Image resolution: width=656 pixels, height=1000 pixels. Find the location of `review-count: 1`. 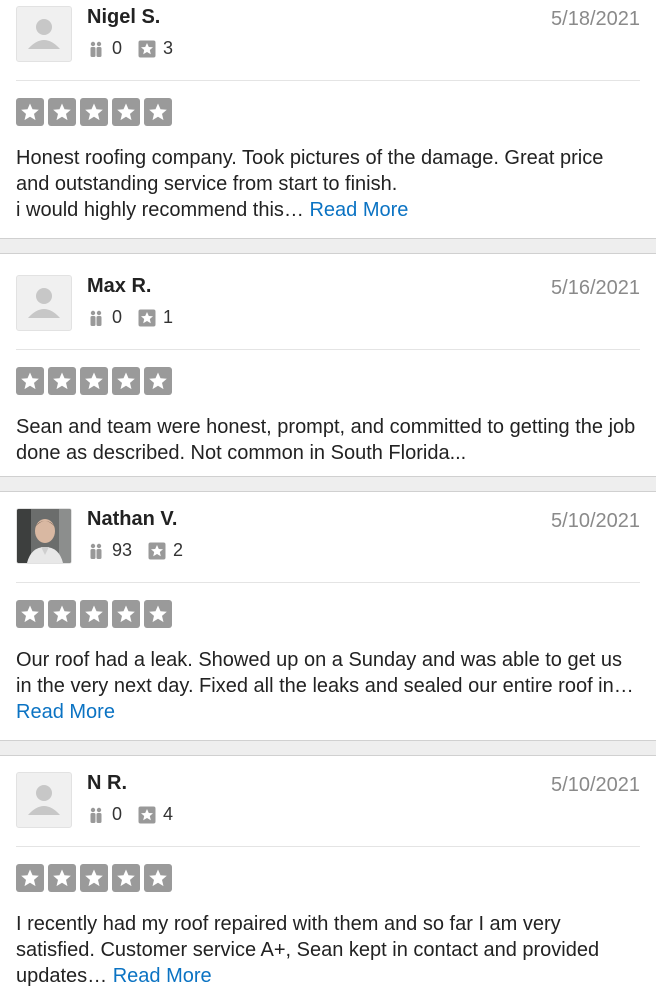

review-count: 1 is located at coordinates (168, 317).